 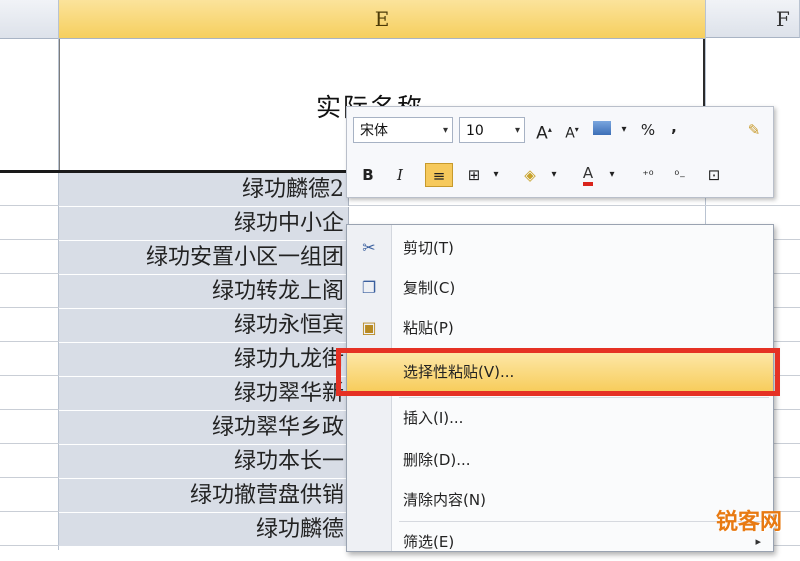 I want to click on shrink-font-button: A▾, so click(x=572, y=130).